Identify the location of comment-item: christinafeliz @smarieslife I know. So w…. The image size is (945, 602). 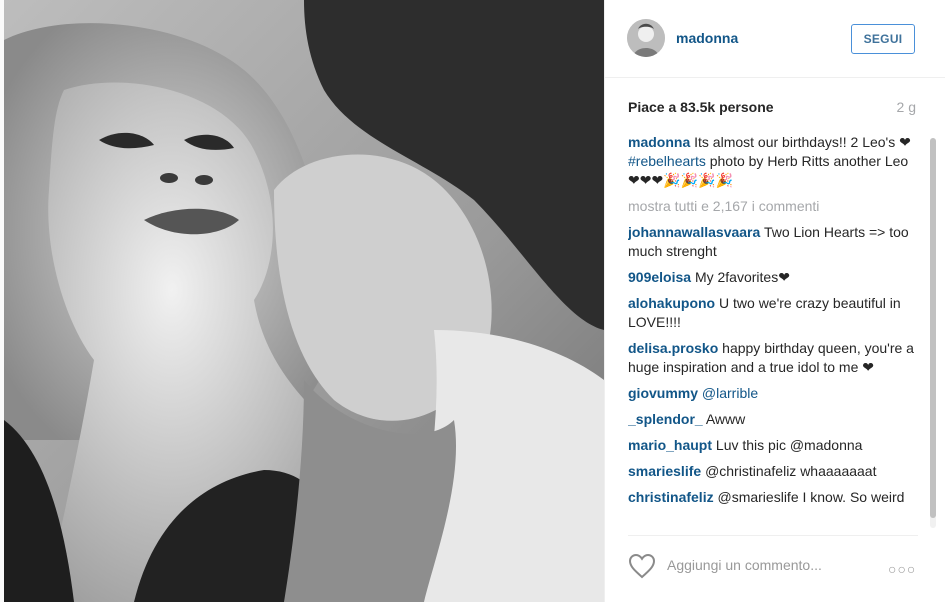
(773, 497).